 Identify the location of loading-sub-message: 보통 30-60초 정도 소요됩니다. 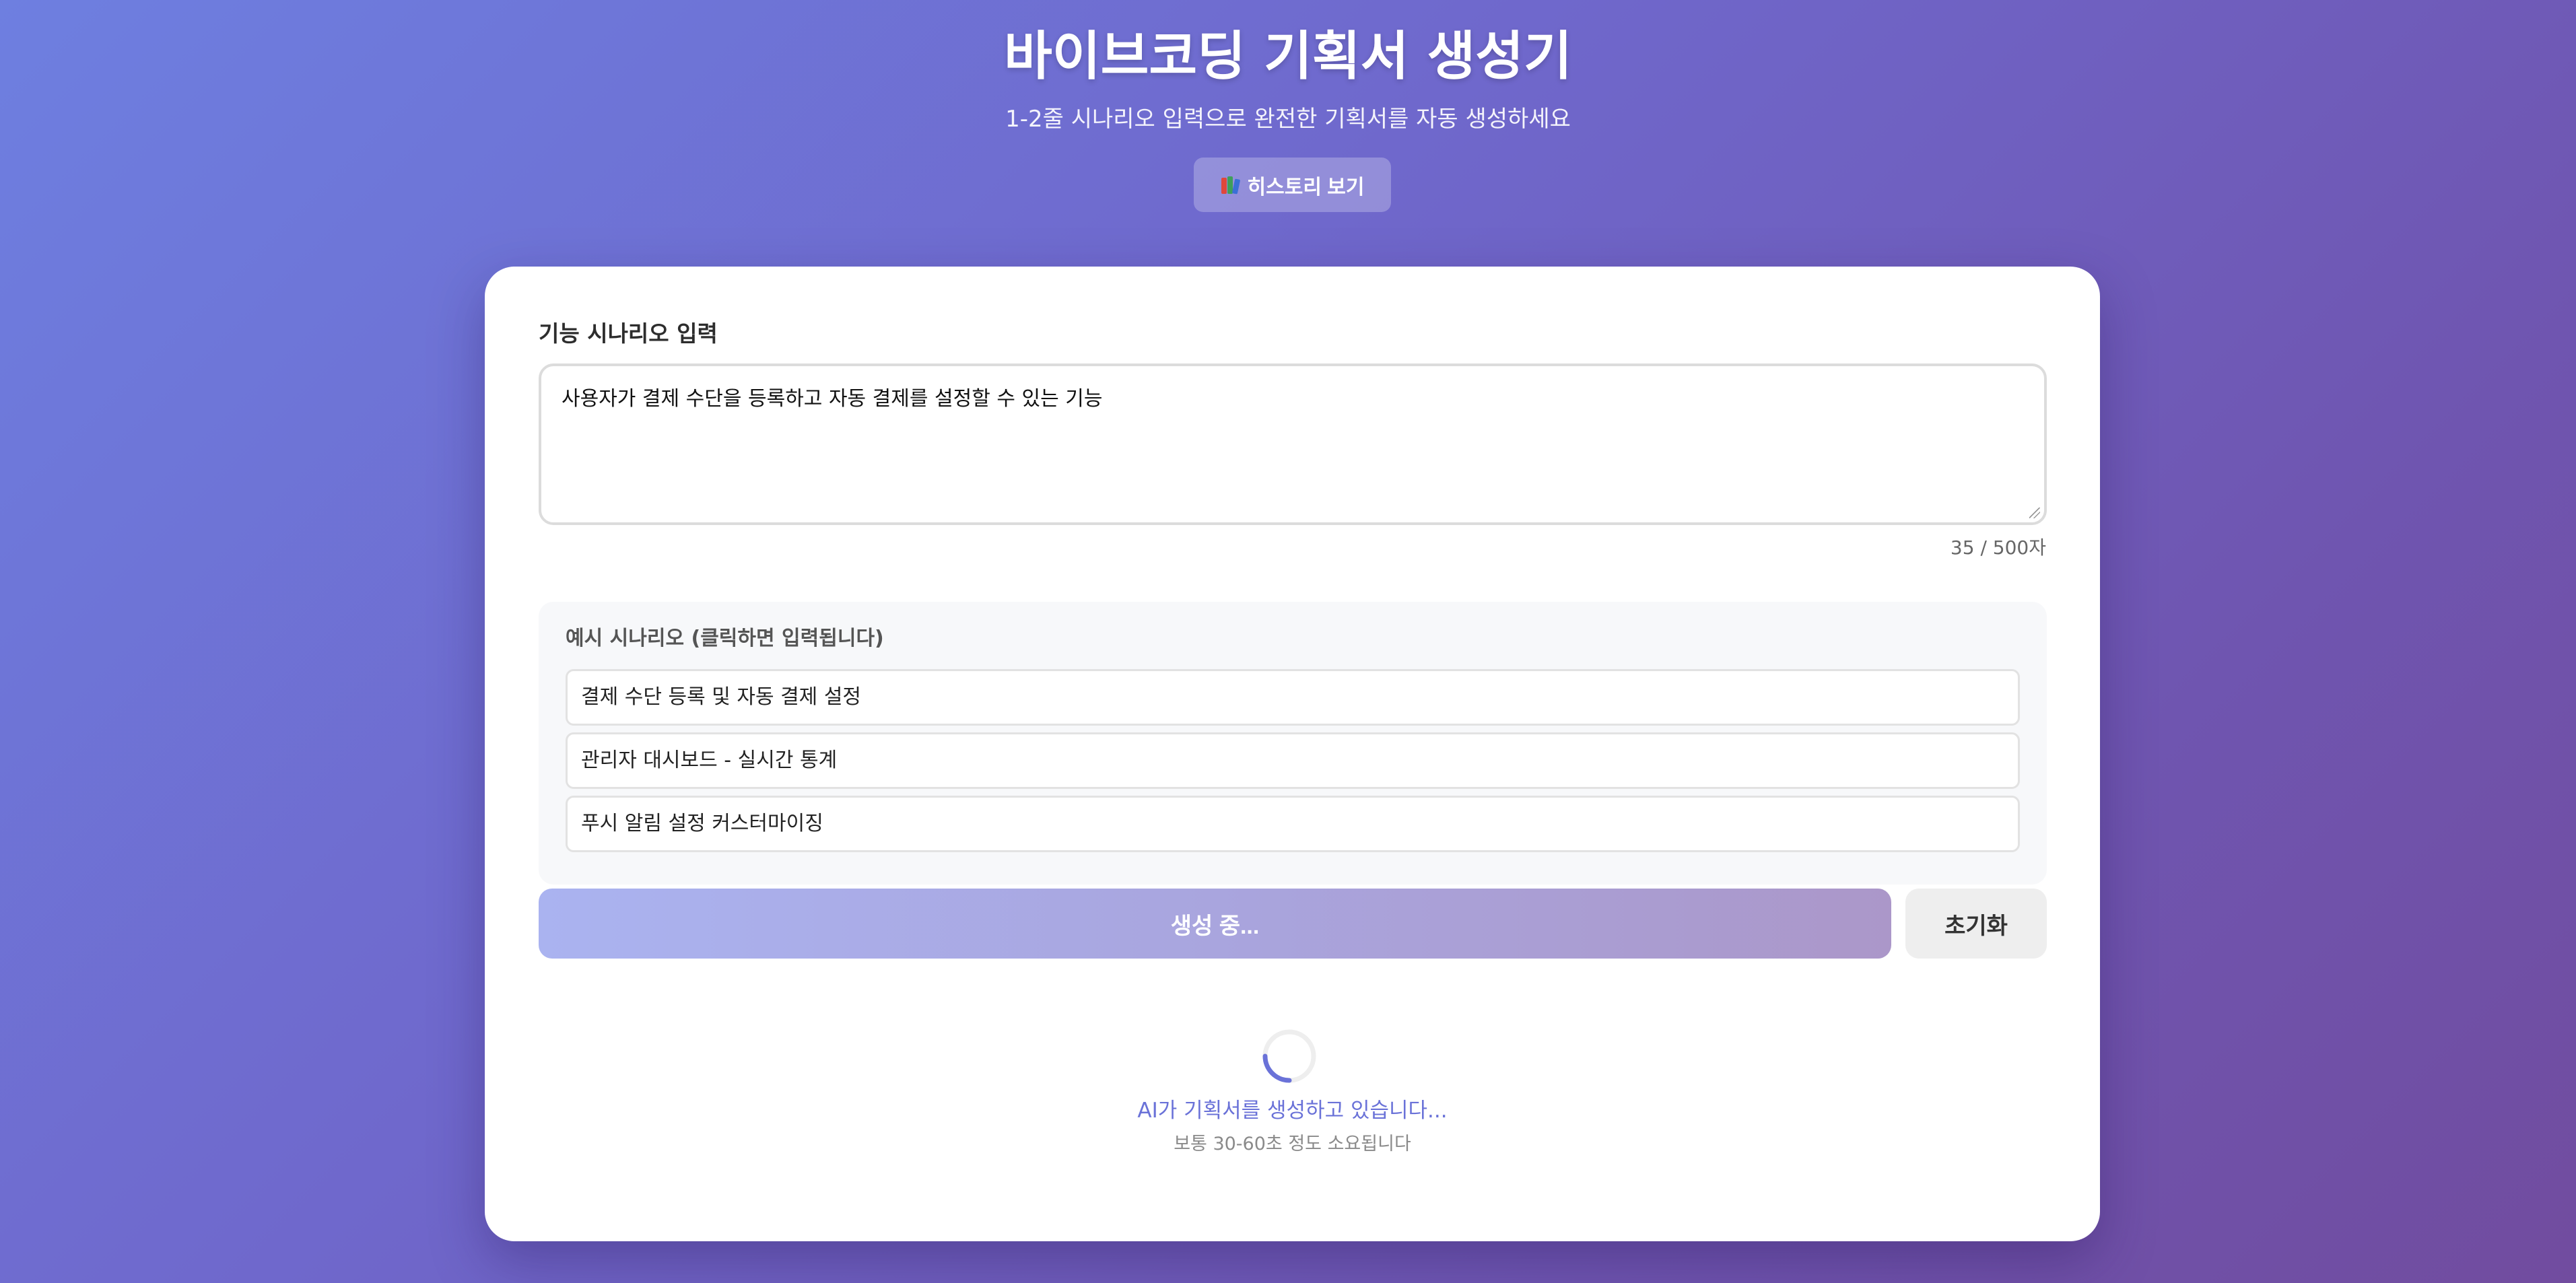
(1292, 1144).